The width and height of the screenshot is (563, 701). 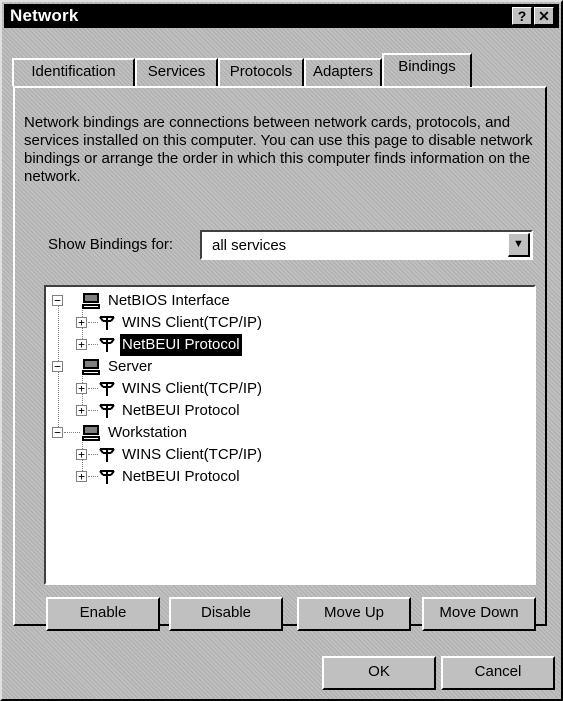 I want to click on tab-label: Protocols, so click(x=261, y=71).